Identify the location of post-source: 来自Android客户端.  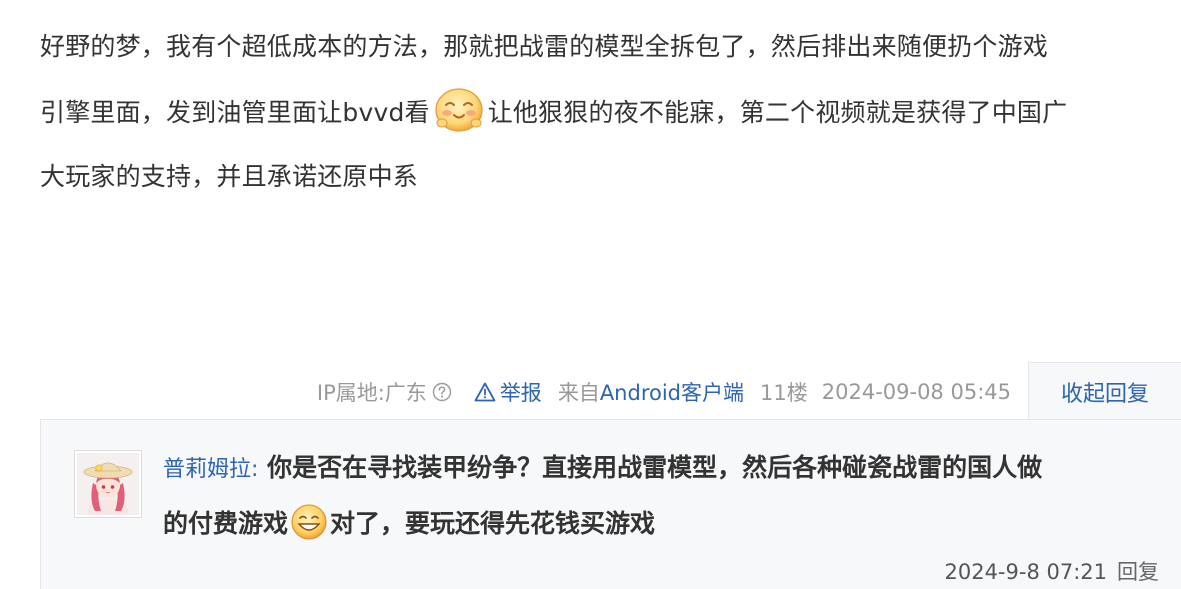
(651, 392).